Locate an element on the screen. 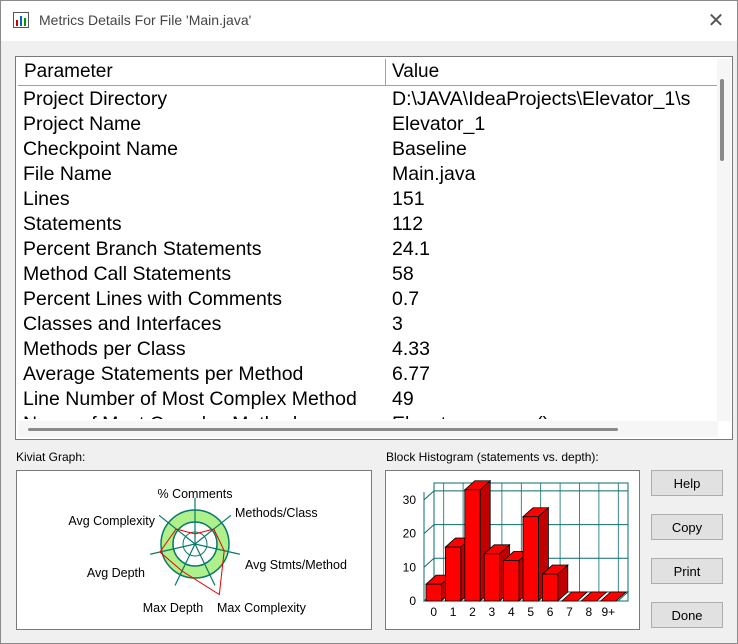  value-cell: 0.7 is located at coordinates (406, 299).